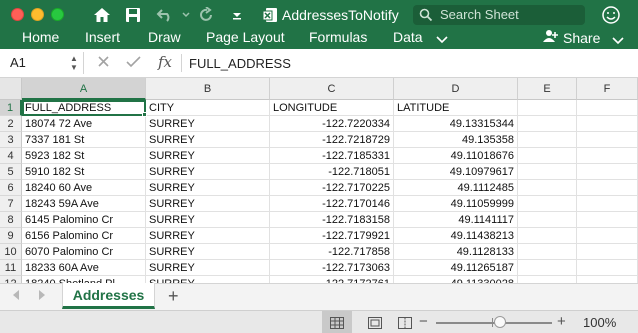 The image size is (638, 333). What do you see at coordinates (332, 252) in the screenshot?
I see `cell-c10: -122.717858` at bounding box center [332, 252].